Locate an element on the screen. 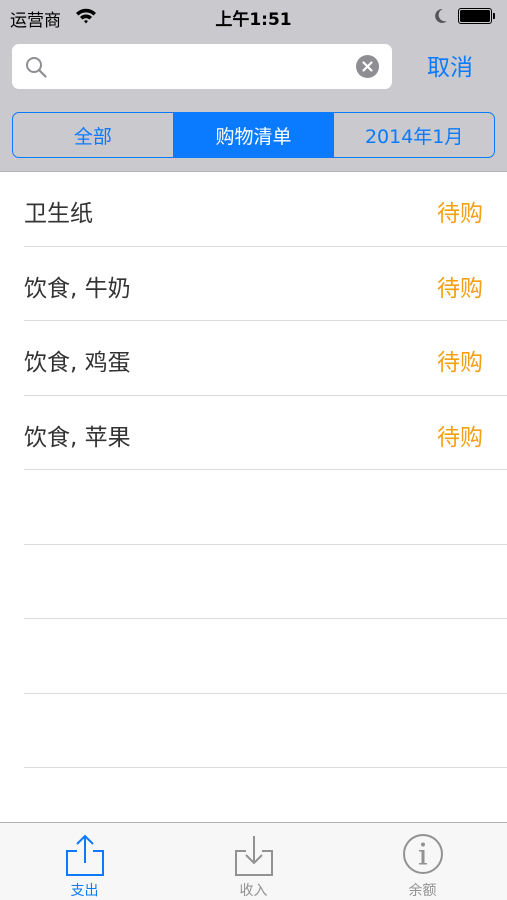  item-title: 饮食, 牛奶 is located at coordinates (77, 288).